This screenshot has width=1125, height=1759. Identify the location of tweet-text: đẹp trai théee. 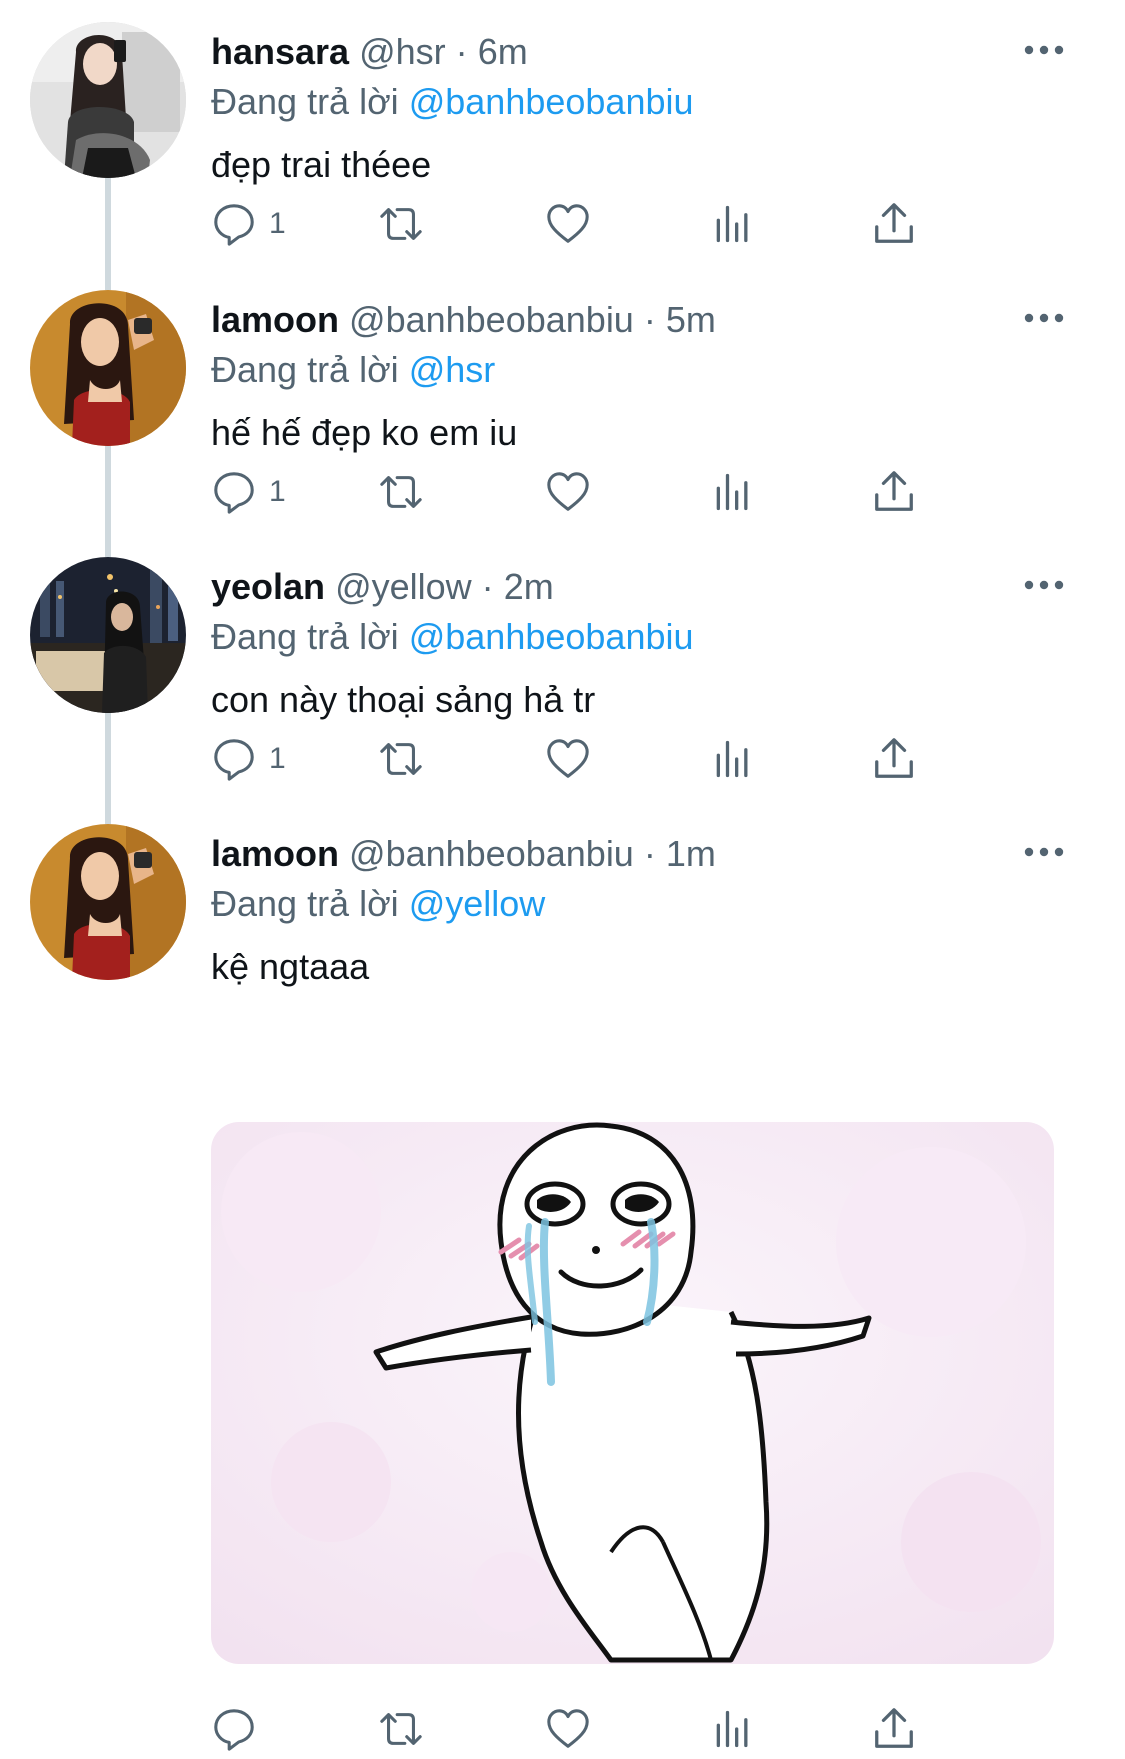
(321, 164).